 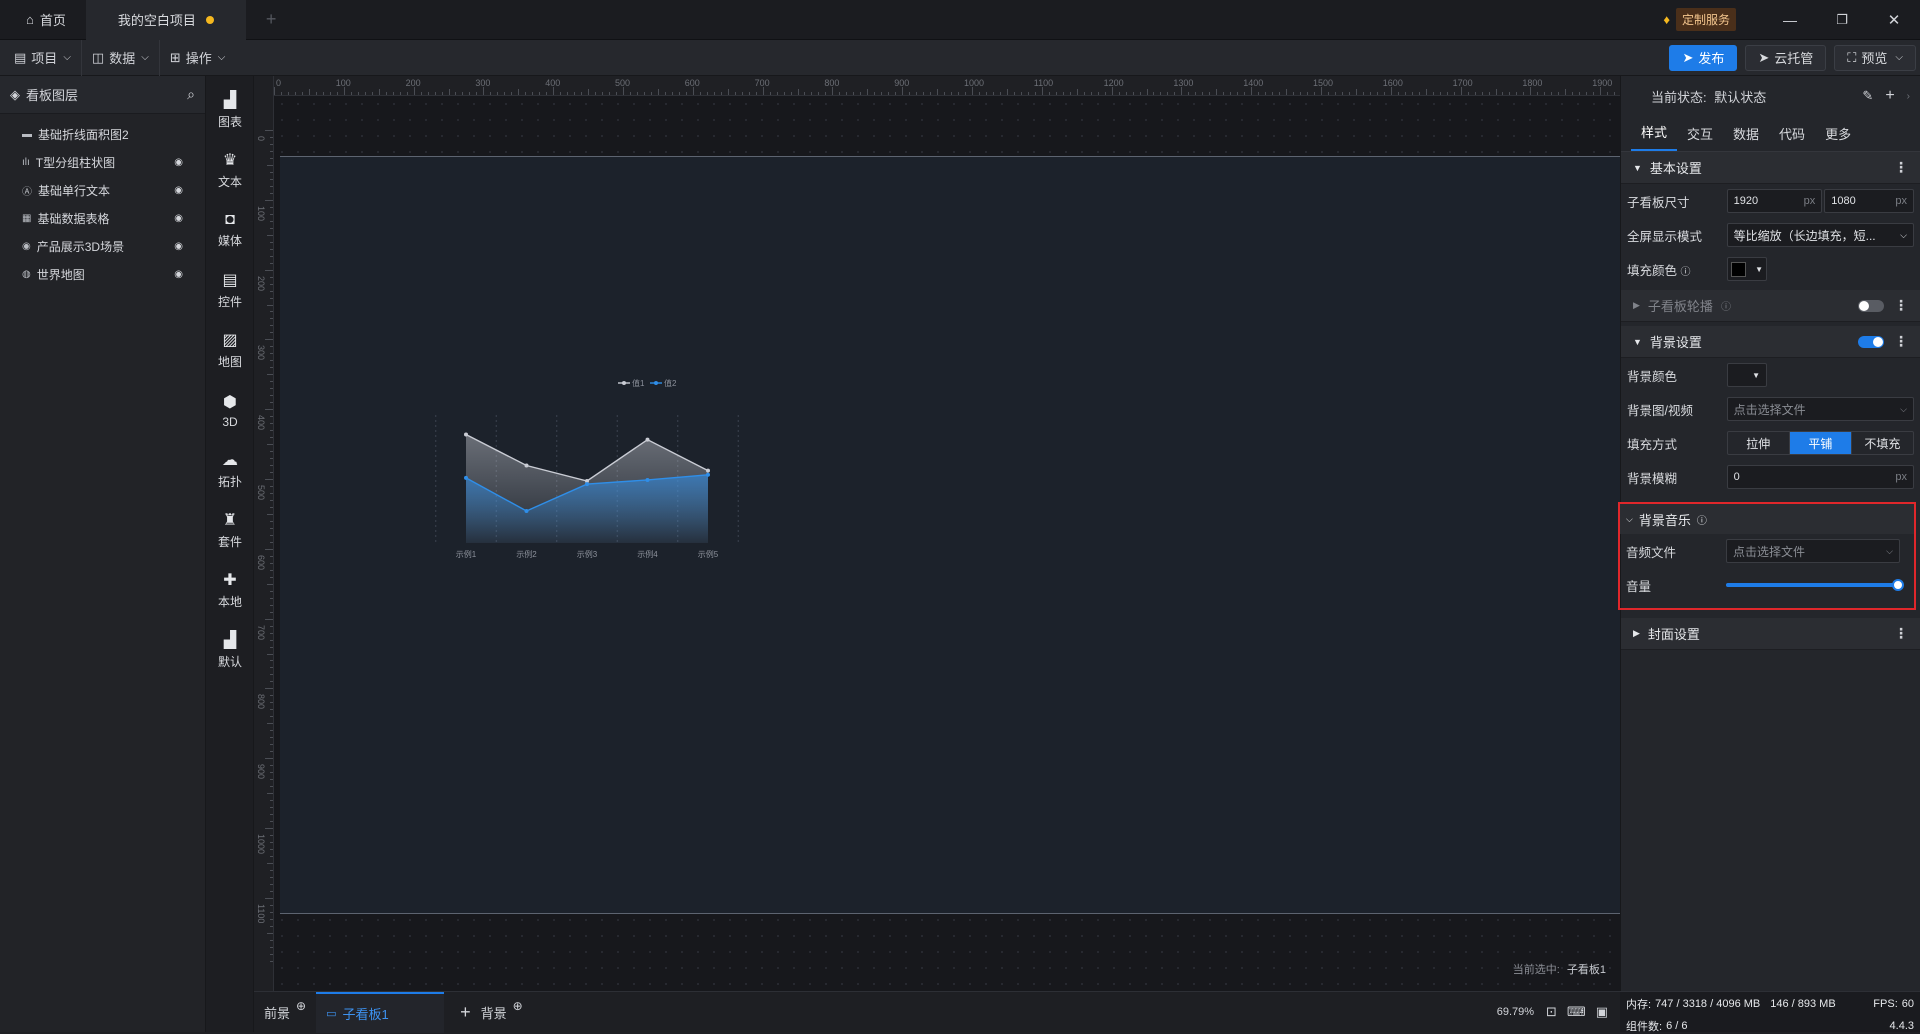 I want to click on section-cover: ▶ 封面设置 ⋮, so click(x=1770, y=634).